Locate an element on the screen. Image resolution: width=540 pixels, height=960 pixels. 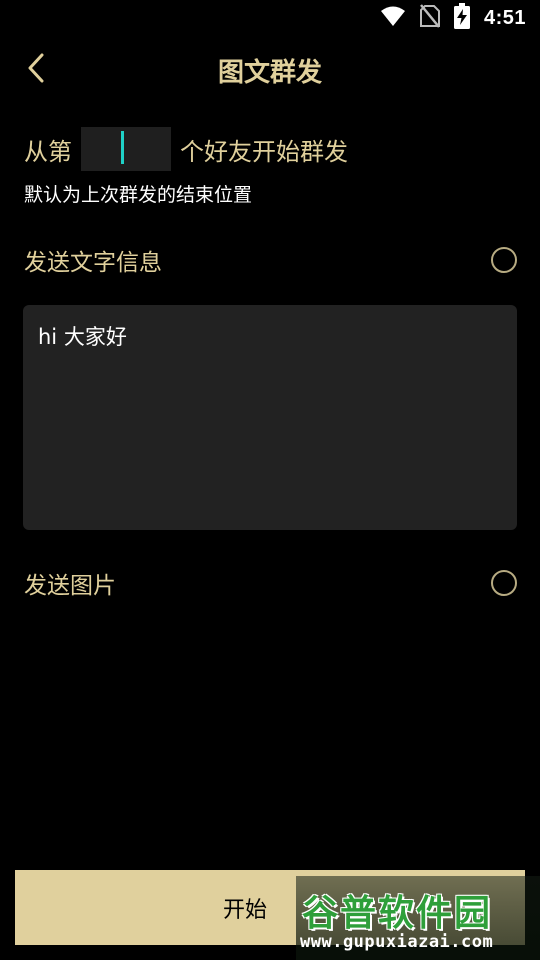
battery-charging-icon is located at coordinates (461, 18).